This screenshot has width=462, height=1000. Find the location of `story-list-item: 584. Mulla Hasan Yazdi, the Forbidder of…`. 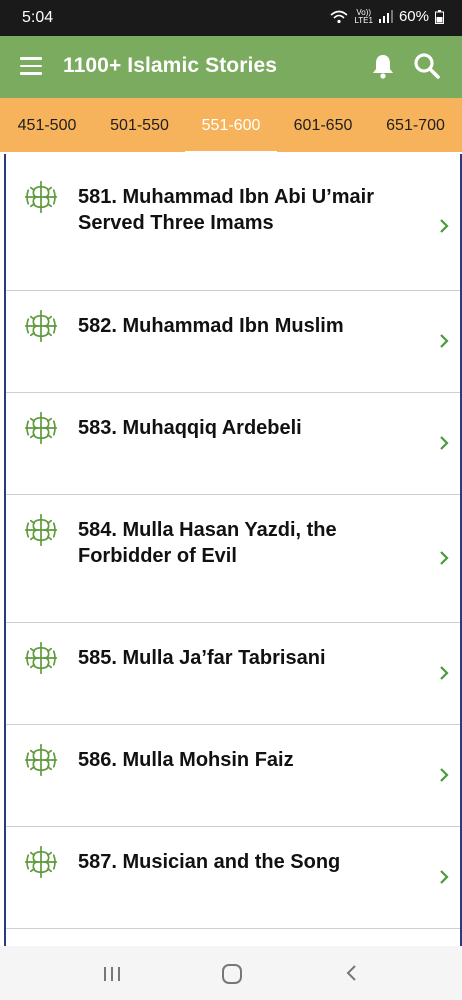

story-list-item: 584. Mulla Hasan Yazdi, the Forbidder of… is located at coordinates (233, 559).